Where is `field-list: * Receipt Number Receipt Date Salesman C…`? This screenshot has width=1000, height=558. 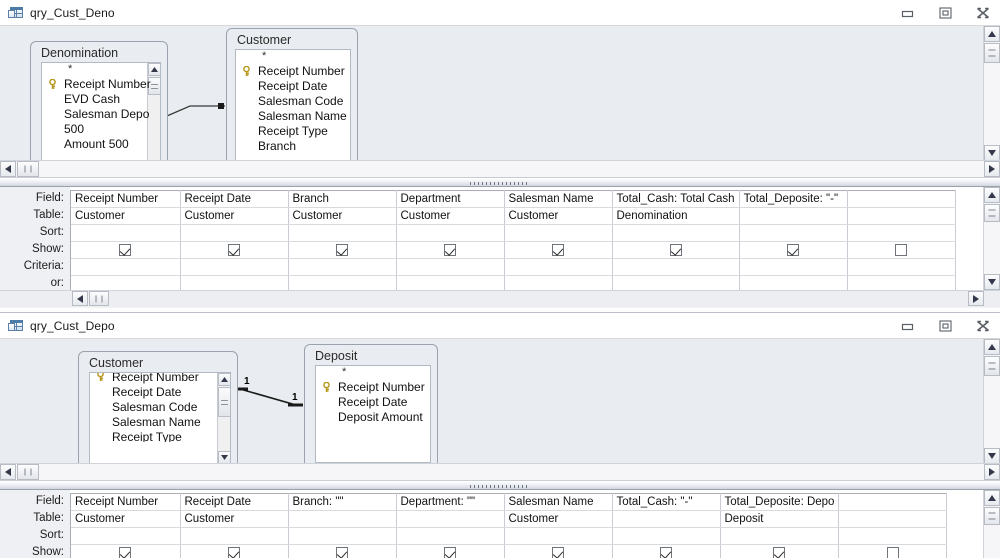
field-list: * Receipt Number Receipt Date Salesman C… is located at coordinates (293, 112).